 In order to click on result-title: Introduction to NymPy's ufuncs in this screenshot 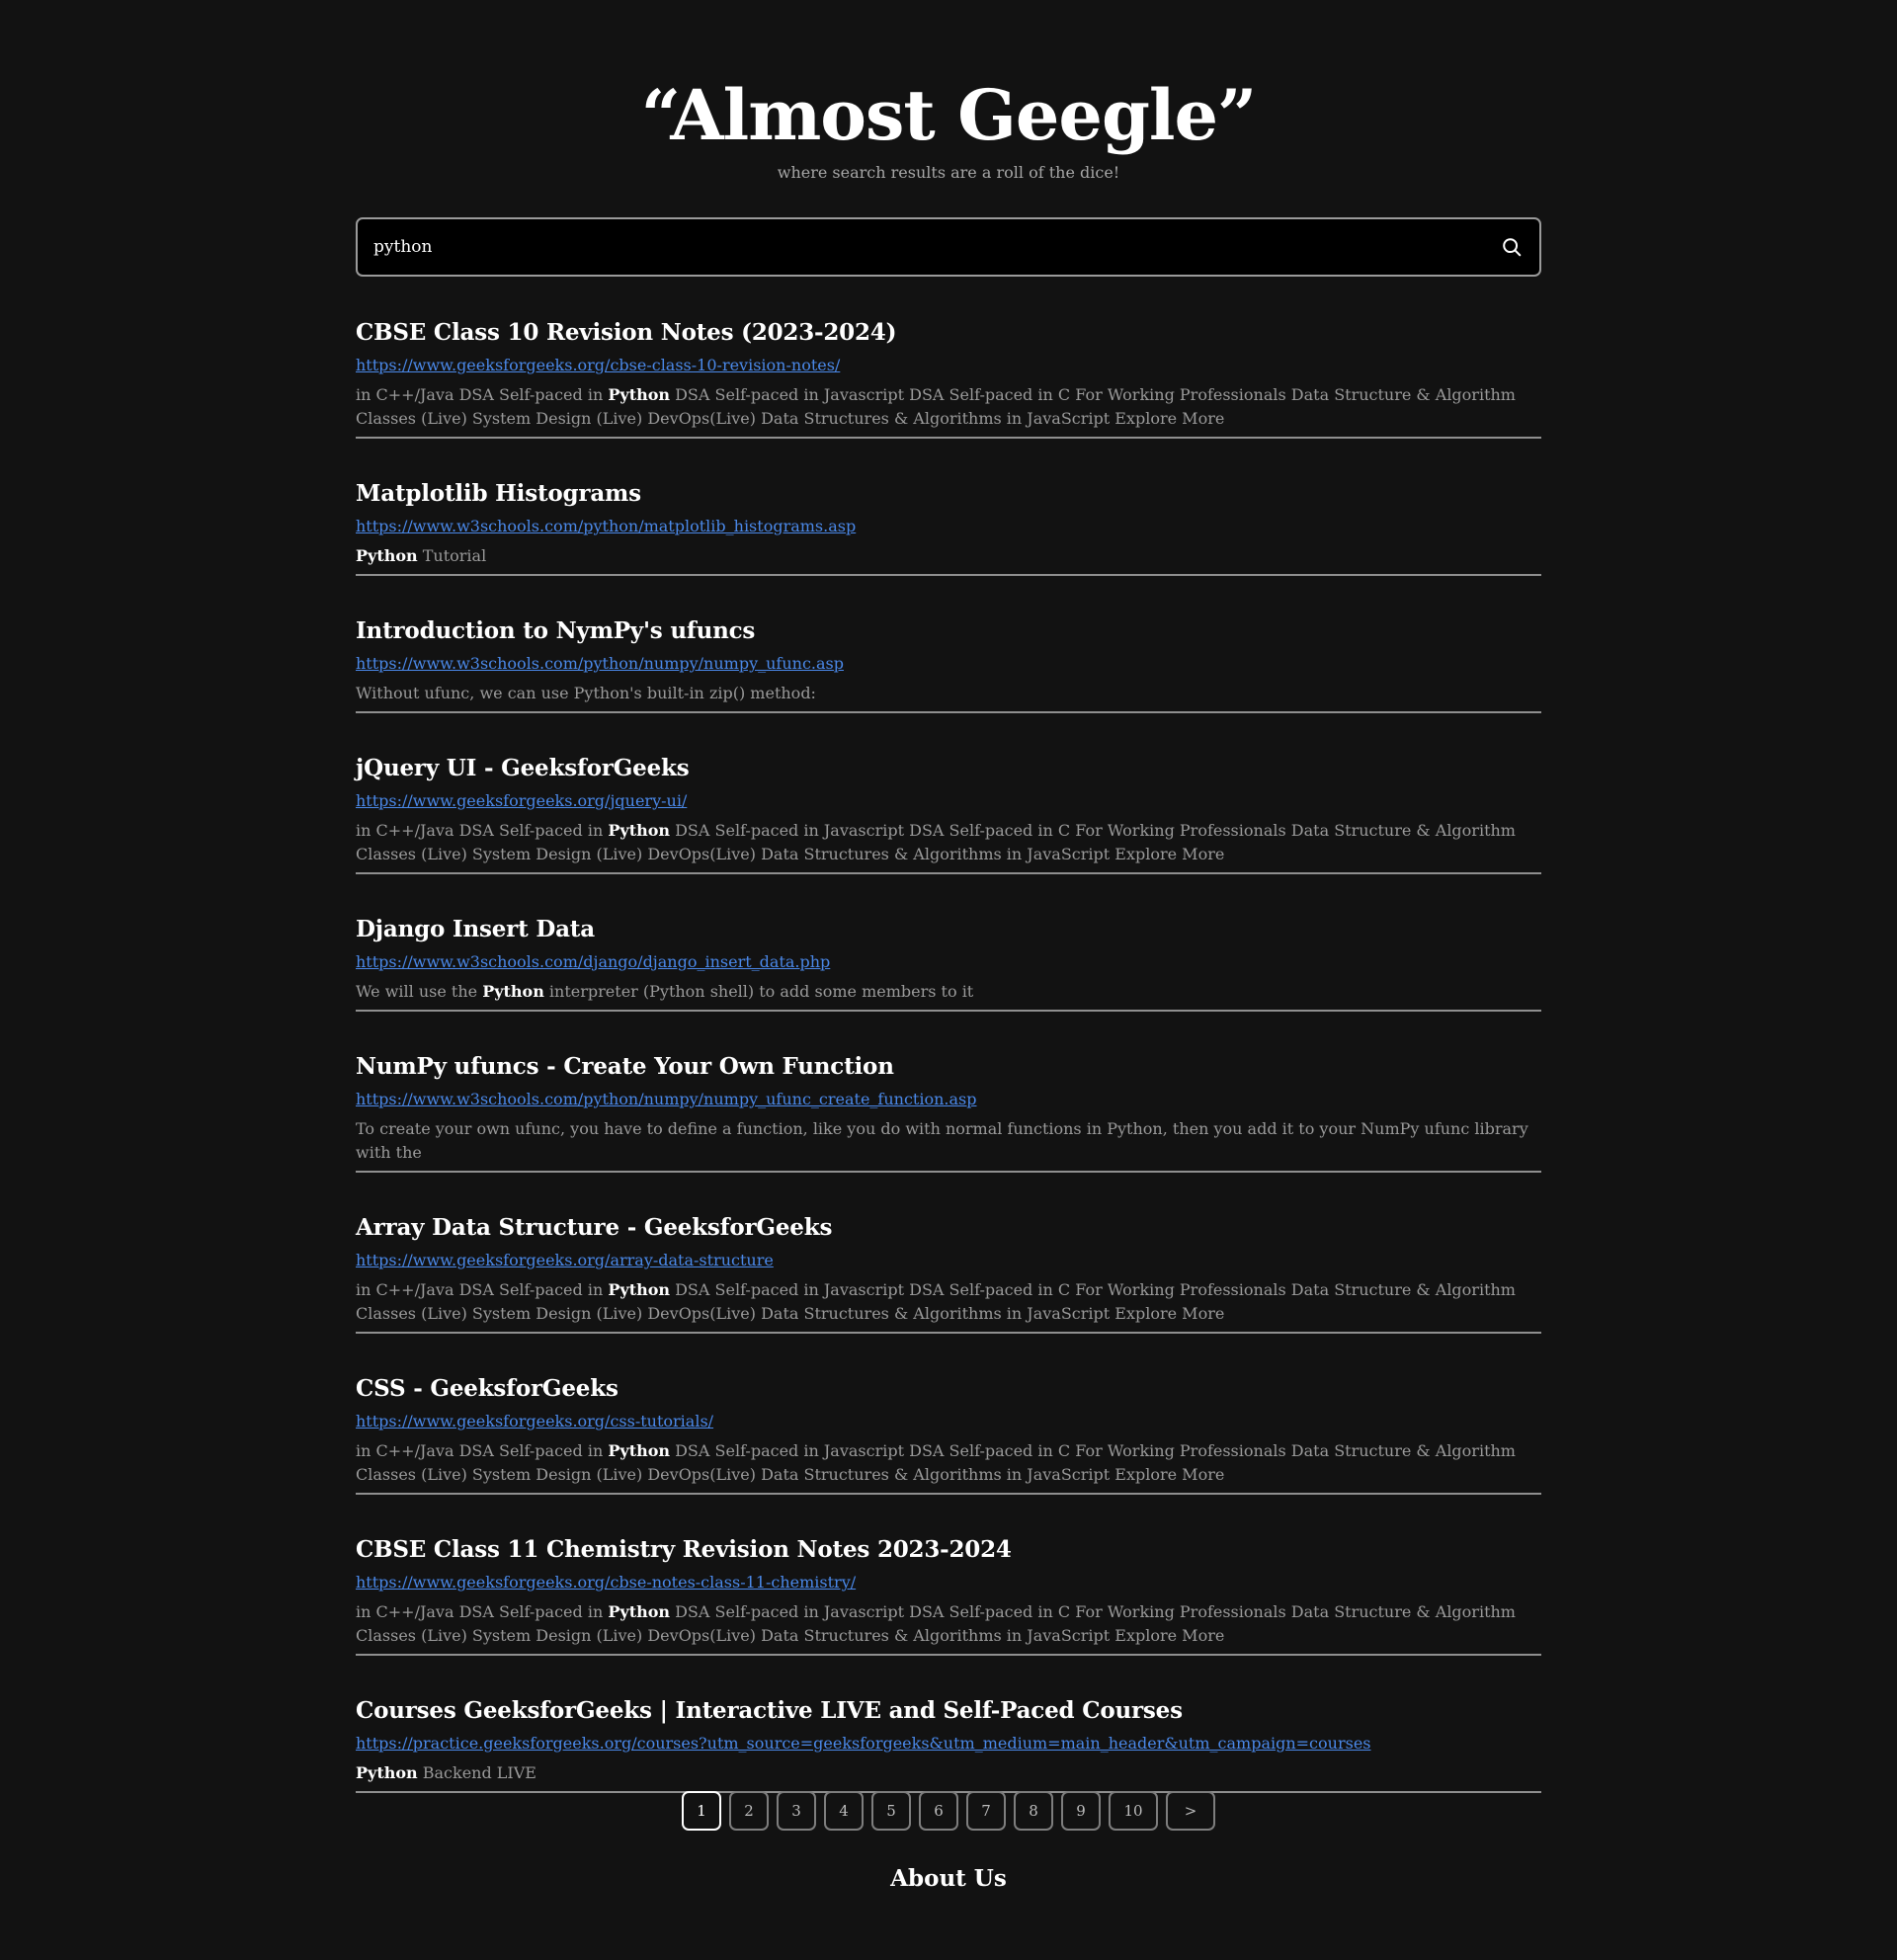, I will do `click(948, 631)`.